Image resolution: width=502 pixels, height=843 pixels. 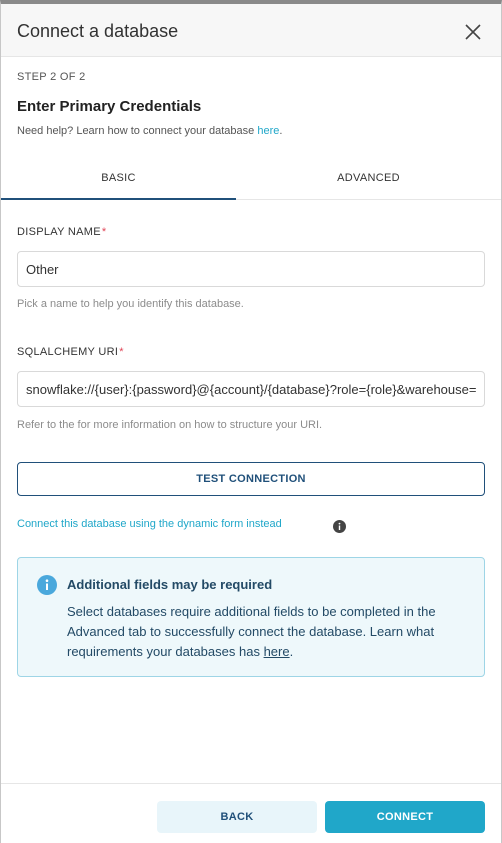 What do you see at coordinates (118, 179) in the screenshot?
I see `tab-basic: BASIC` at bounding box center [118, 179].